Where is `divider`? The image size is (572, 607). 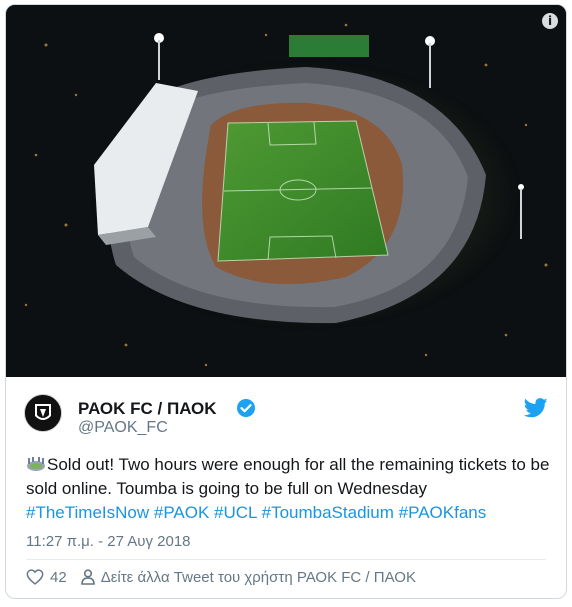
divider is located at coordinates (286, 559).